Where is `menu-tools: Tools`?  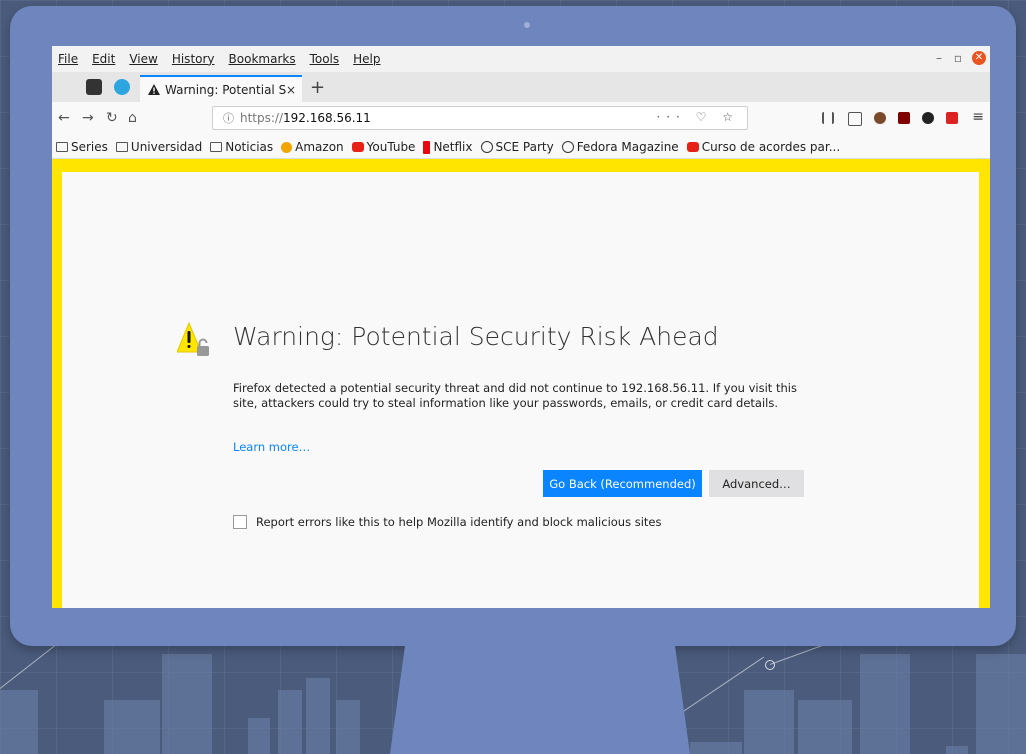 menu-tools: Tools is located at coordinates (325, 59).